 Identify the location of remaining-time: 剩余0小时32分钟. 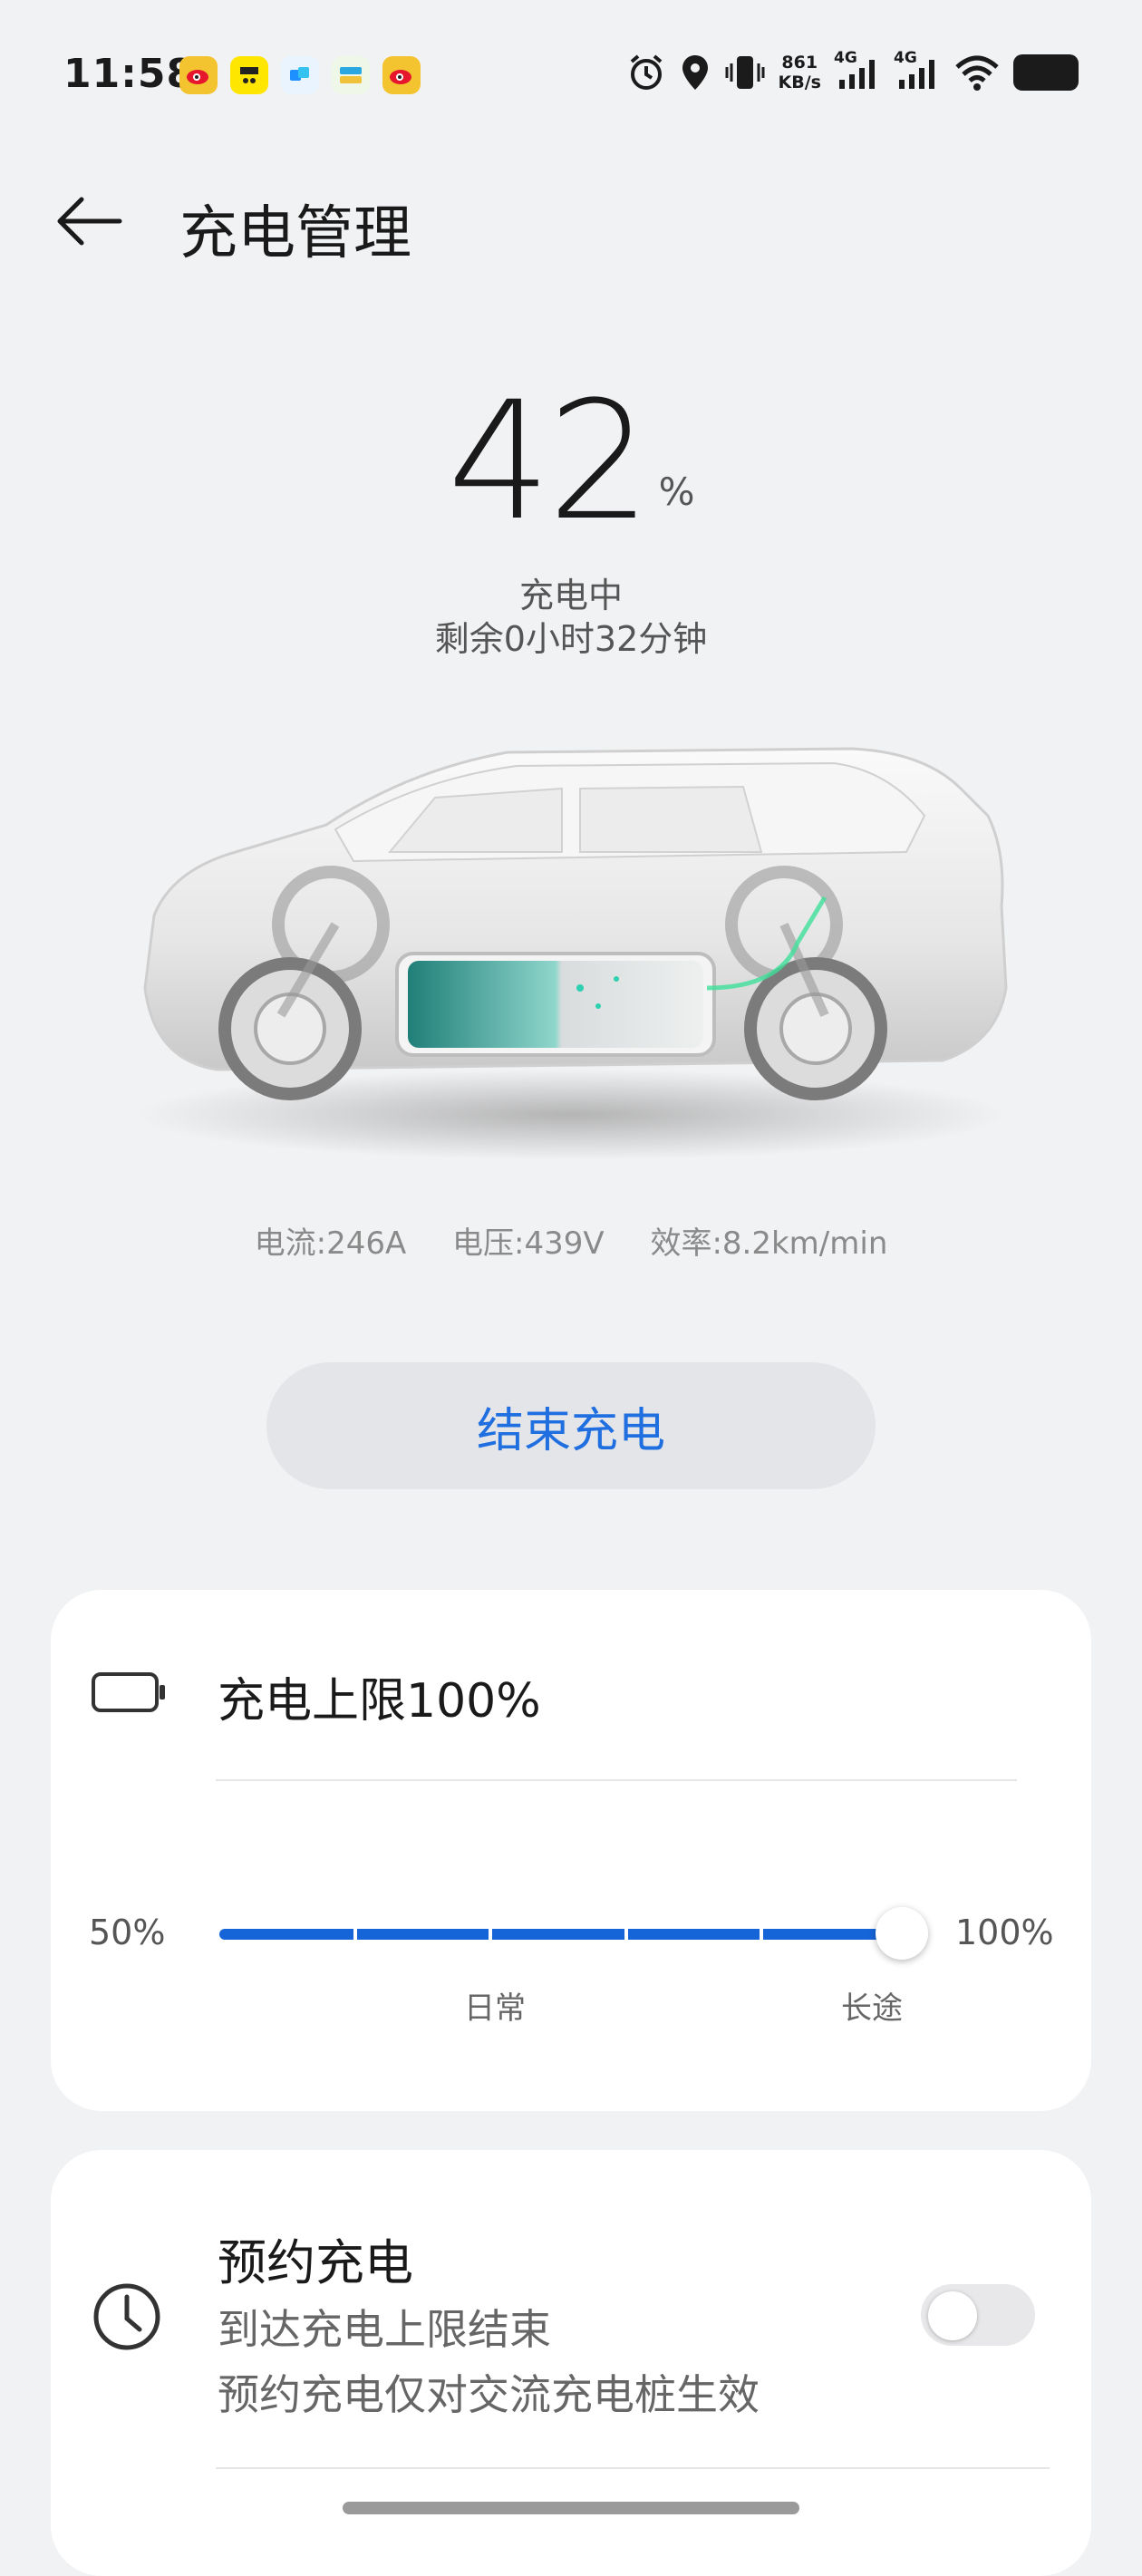
(571, 639).